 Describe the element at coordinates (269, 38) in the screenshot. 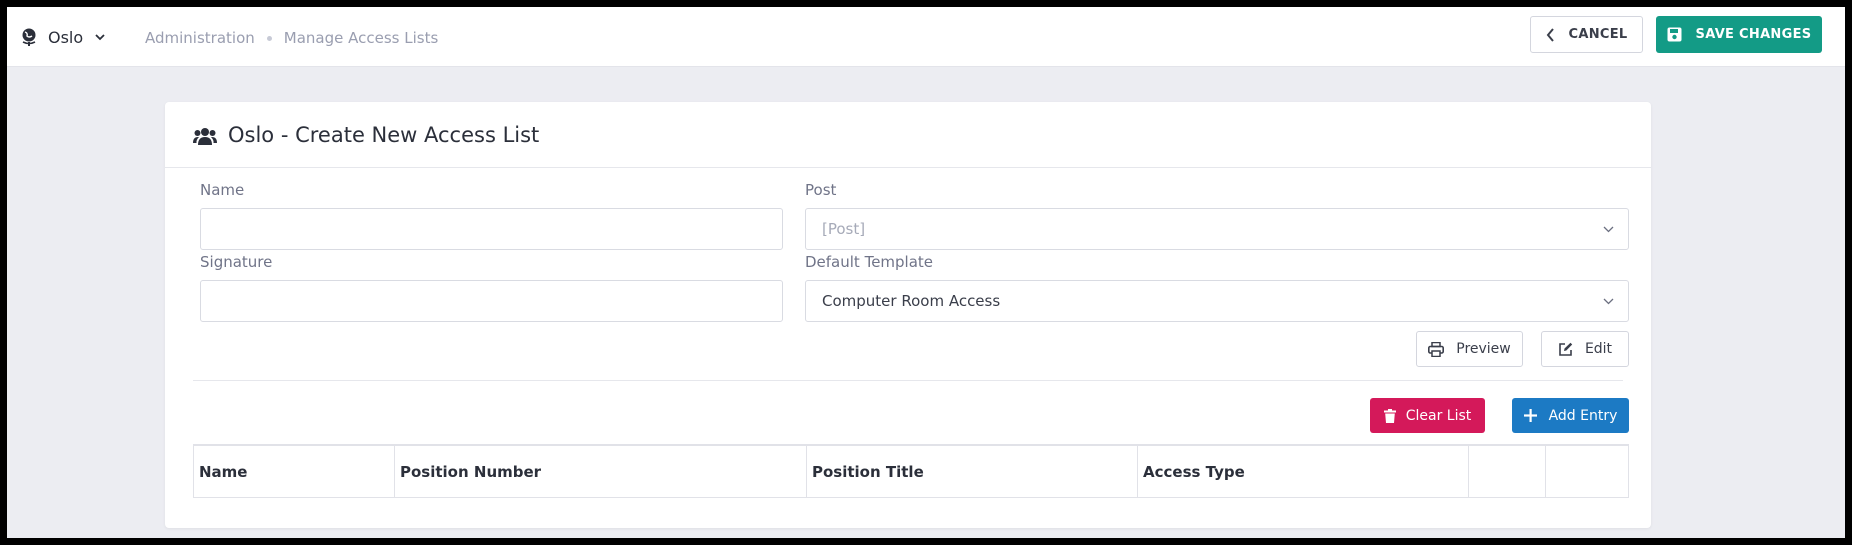

I see `breadcrumb-separator` at that location.